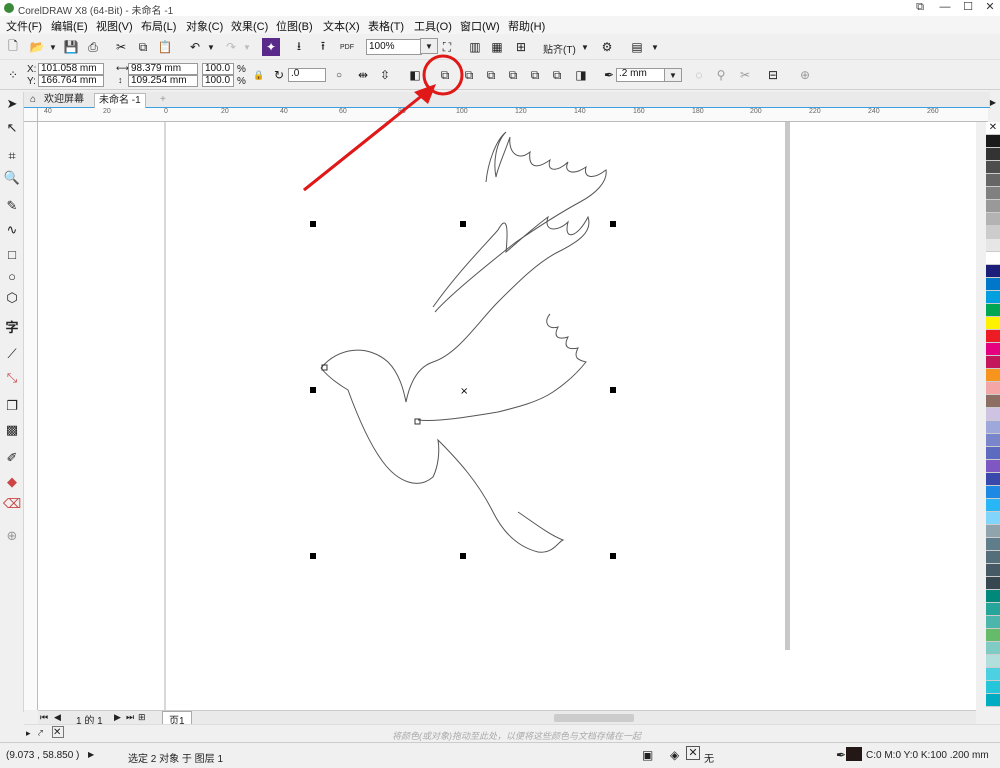 This screenshot has width=1000, height=768. I want to click on object-origin-icon: ⁘, so click(13, 75).